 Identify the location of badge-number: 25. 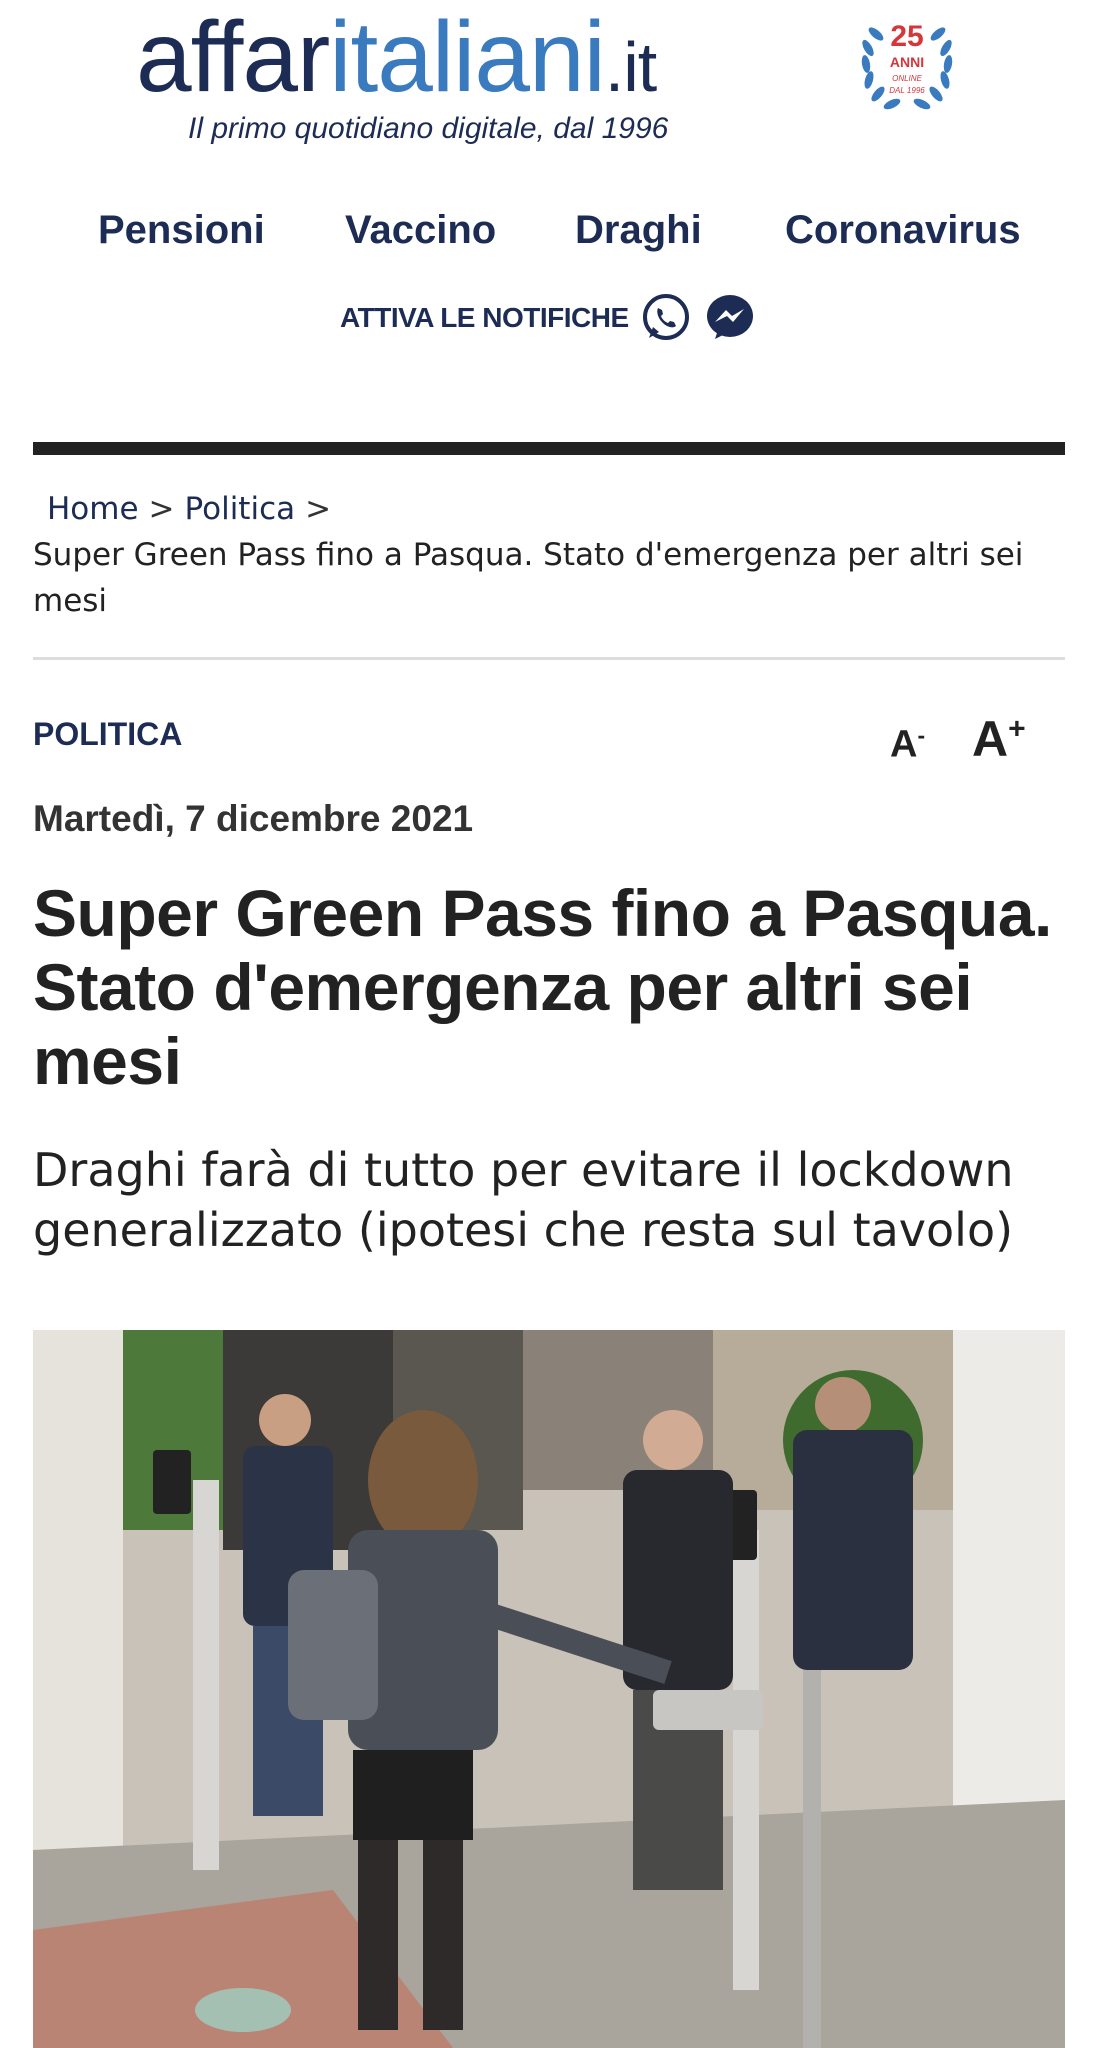
(907, 36).